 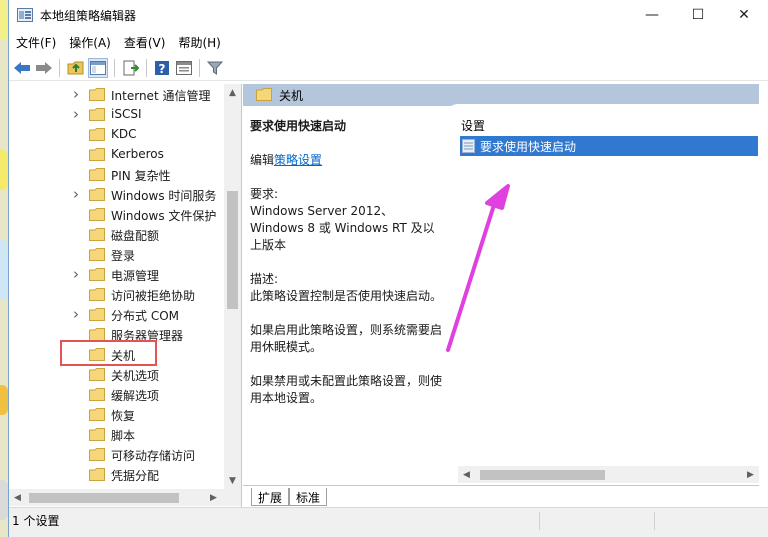 I want to click on tree-horizontal-scrollbar: ◀ ▶, so click(x=125, y=497).